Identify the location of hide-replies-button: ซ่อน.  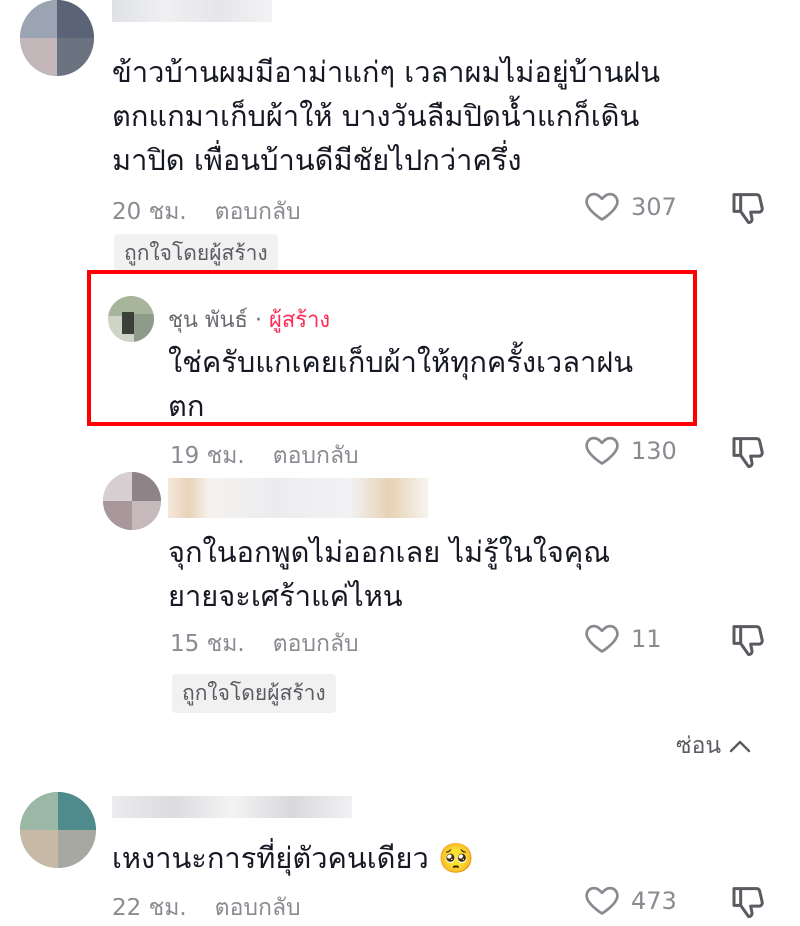
(714, 746).